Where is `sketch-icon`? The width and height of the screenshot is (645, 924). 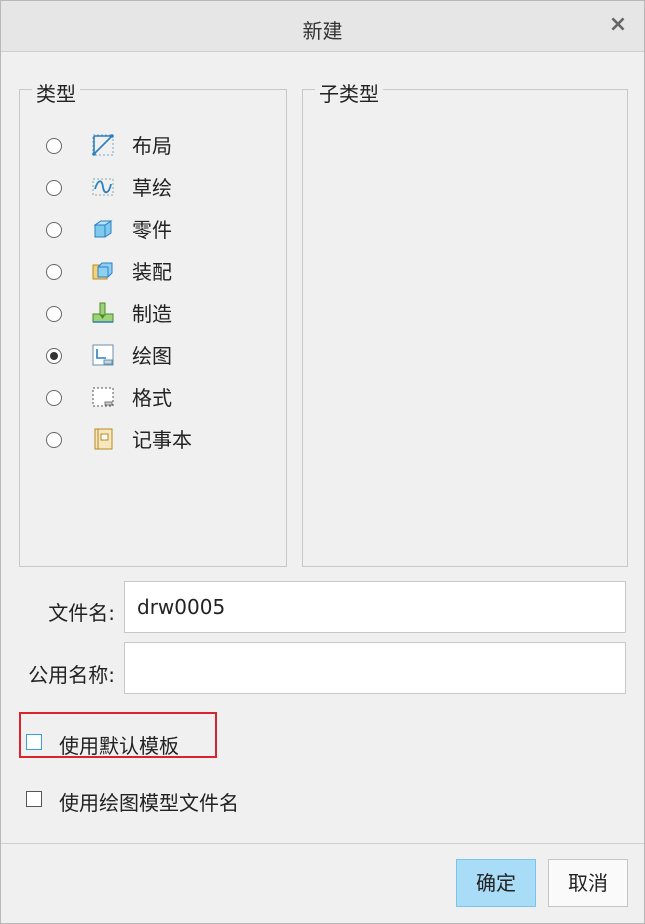
sketch-icon is located at coordinates (103, 187).